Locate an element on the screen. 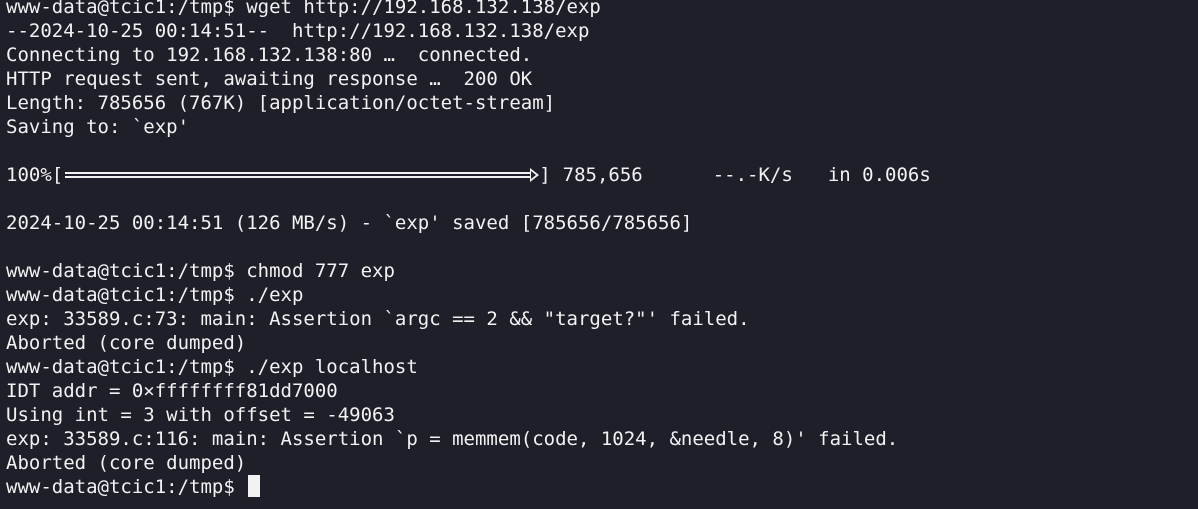 This screenshot has width=1198, height=509. download-progress-line: 100%[ ] 785,656 --.-K/s in 0.006s is located at coordinates (468, 175).